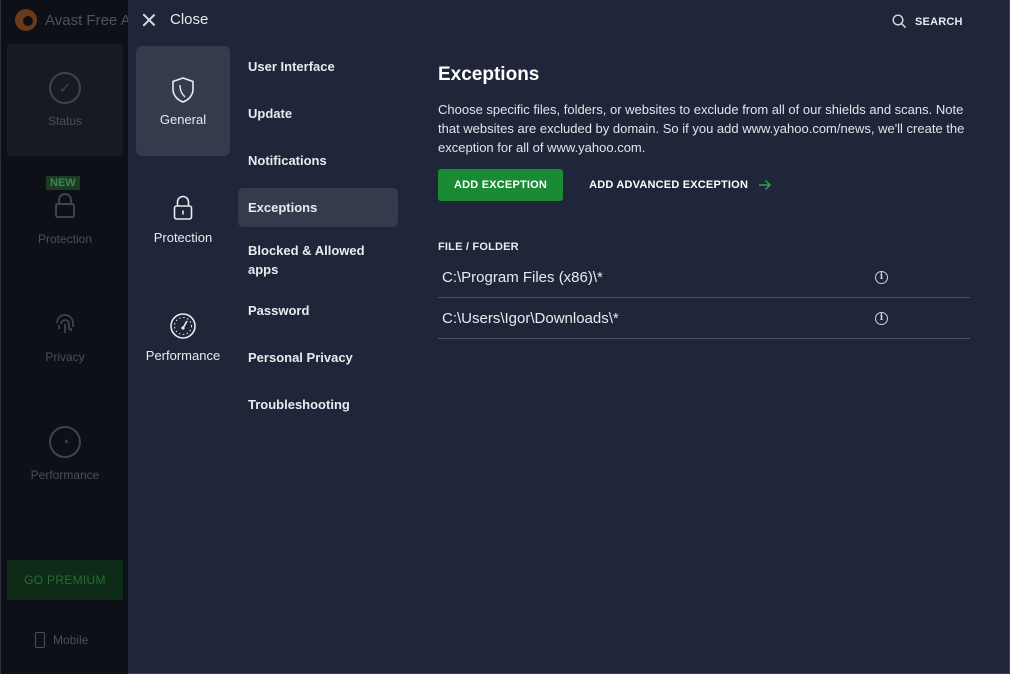 This screenshot has width=1010, height=674. What do you see at coordinates (40, 640) in the screenshot?
I see `phone-icon` at bounding box center [40, 640].